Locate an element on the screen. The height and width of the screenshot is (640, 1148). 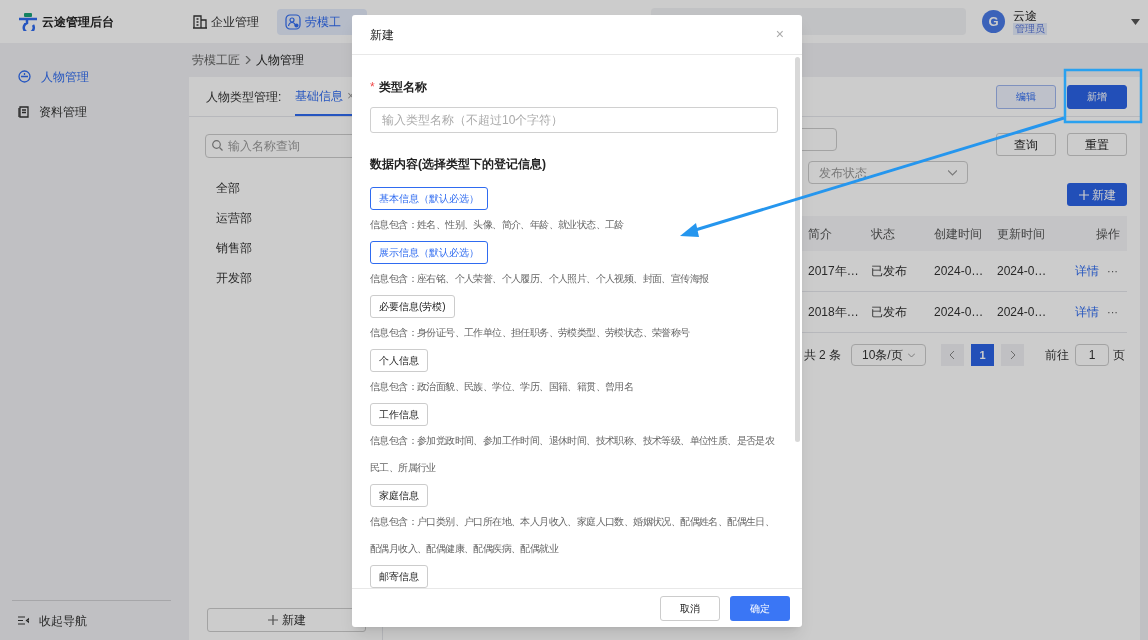
sidebar-item: 资料管理 is located at coordinates (91, 111).